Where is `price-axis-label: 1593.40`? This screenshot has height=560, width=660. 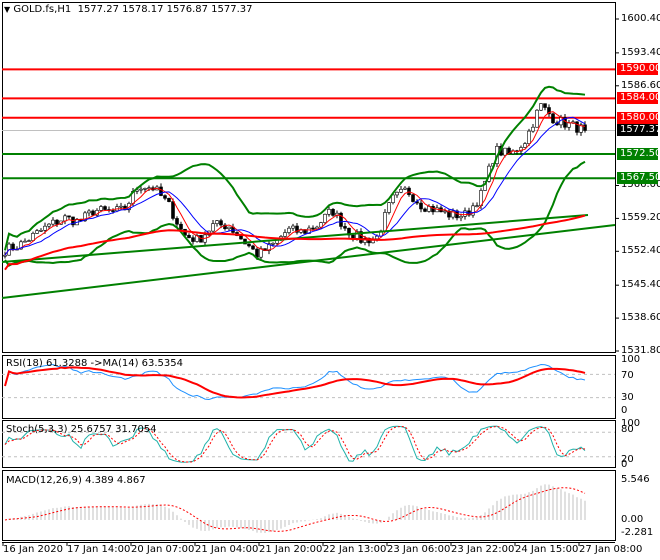 price-axis-label: 1593.40 is located at coordinates (640, 52).